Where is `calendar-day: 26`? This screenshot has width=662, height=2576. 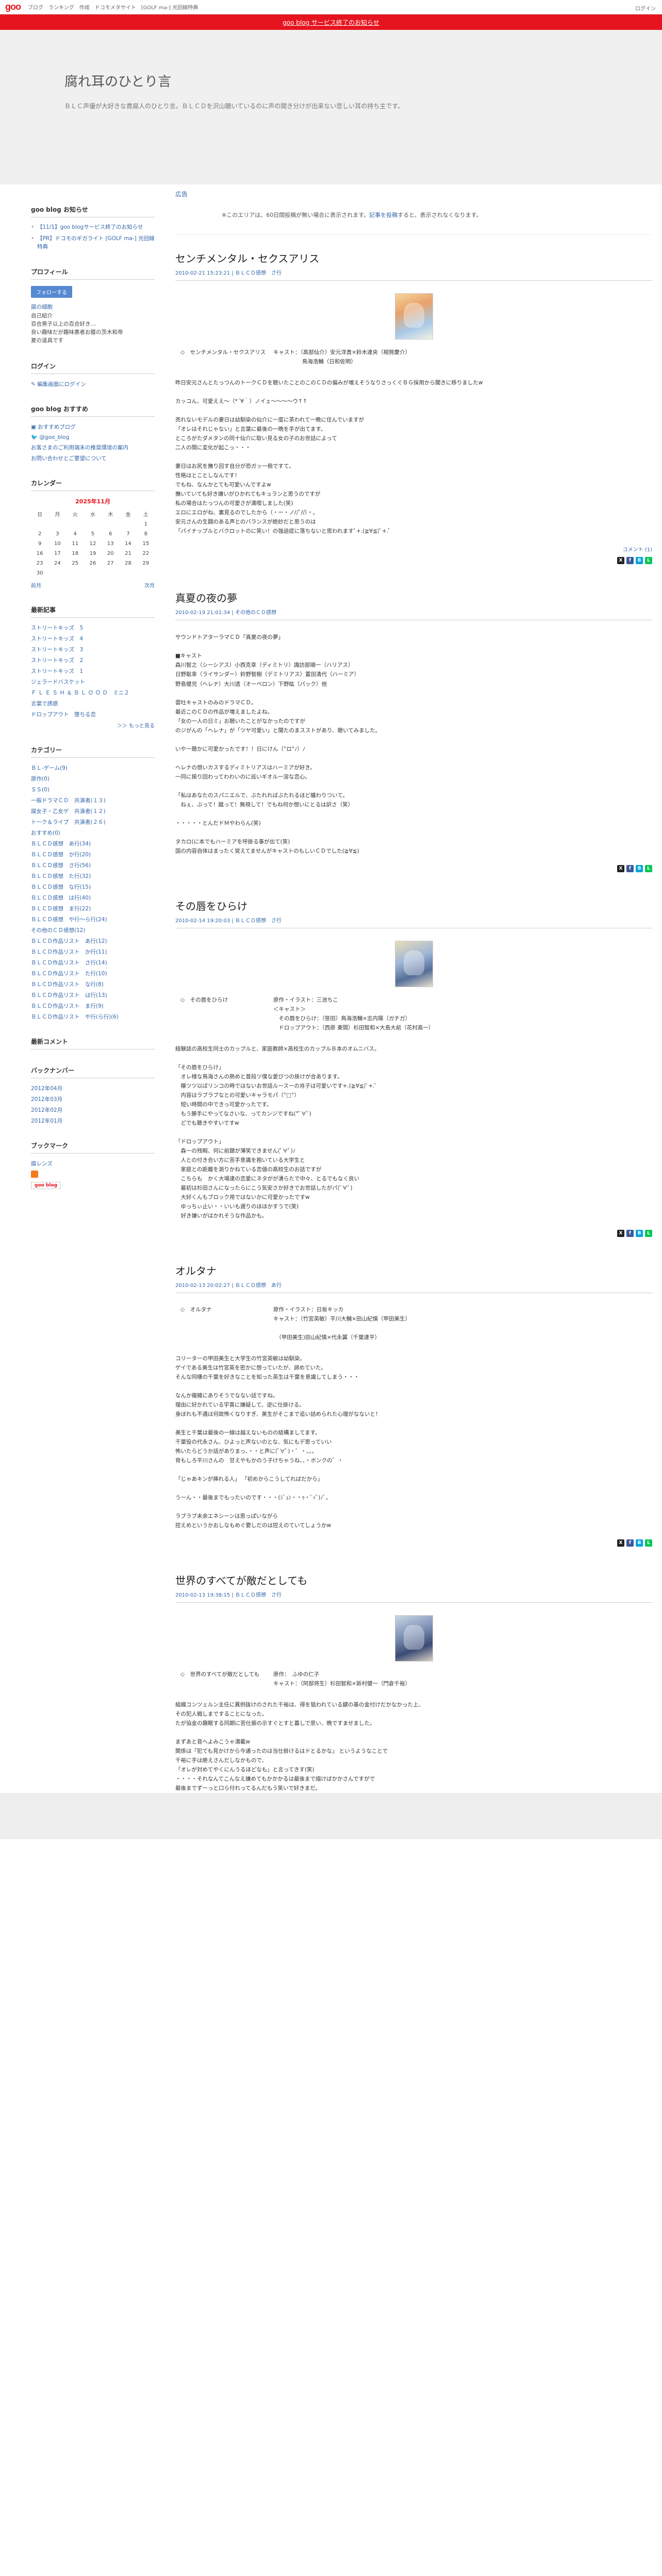 calendar-day: 26 is located at coordinates (93, 563).